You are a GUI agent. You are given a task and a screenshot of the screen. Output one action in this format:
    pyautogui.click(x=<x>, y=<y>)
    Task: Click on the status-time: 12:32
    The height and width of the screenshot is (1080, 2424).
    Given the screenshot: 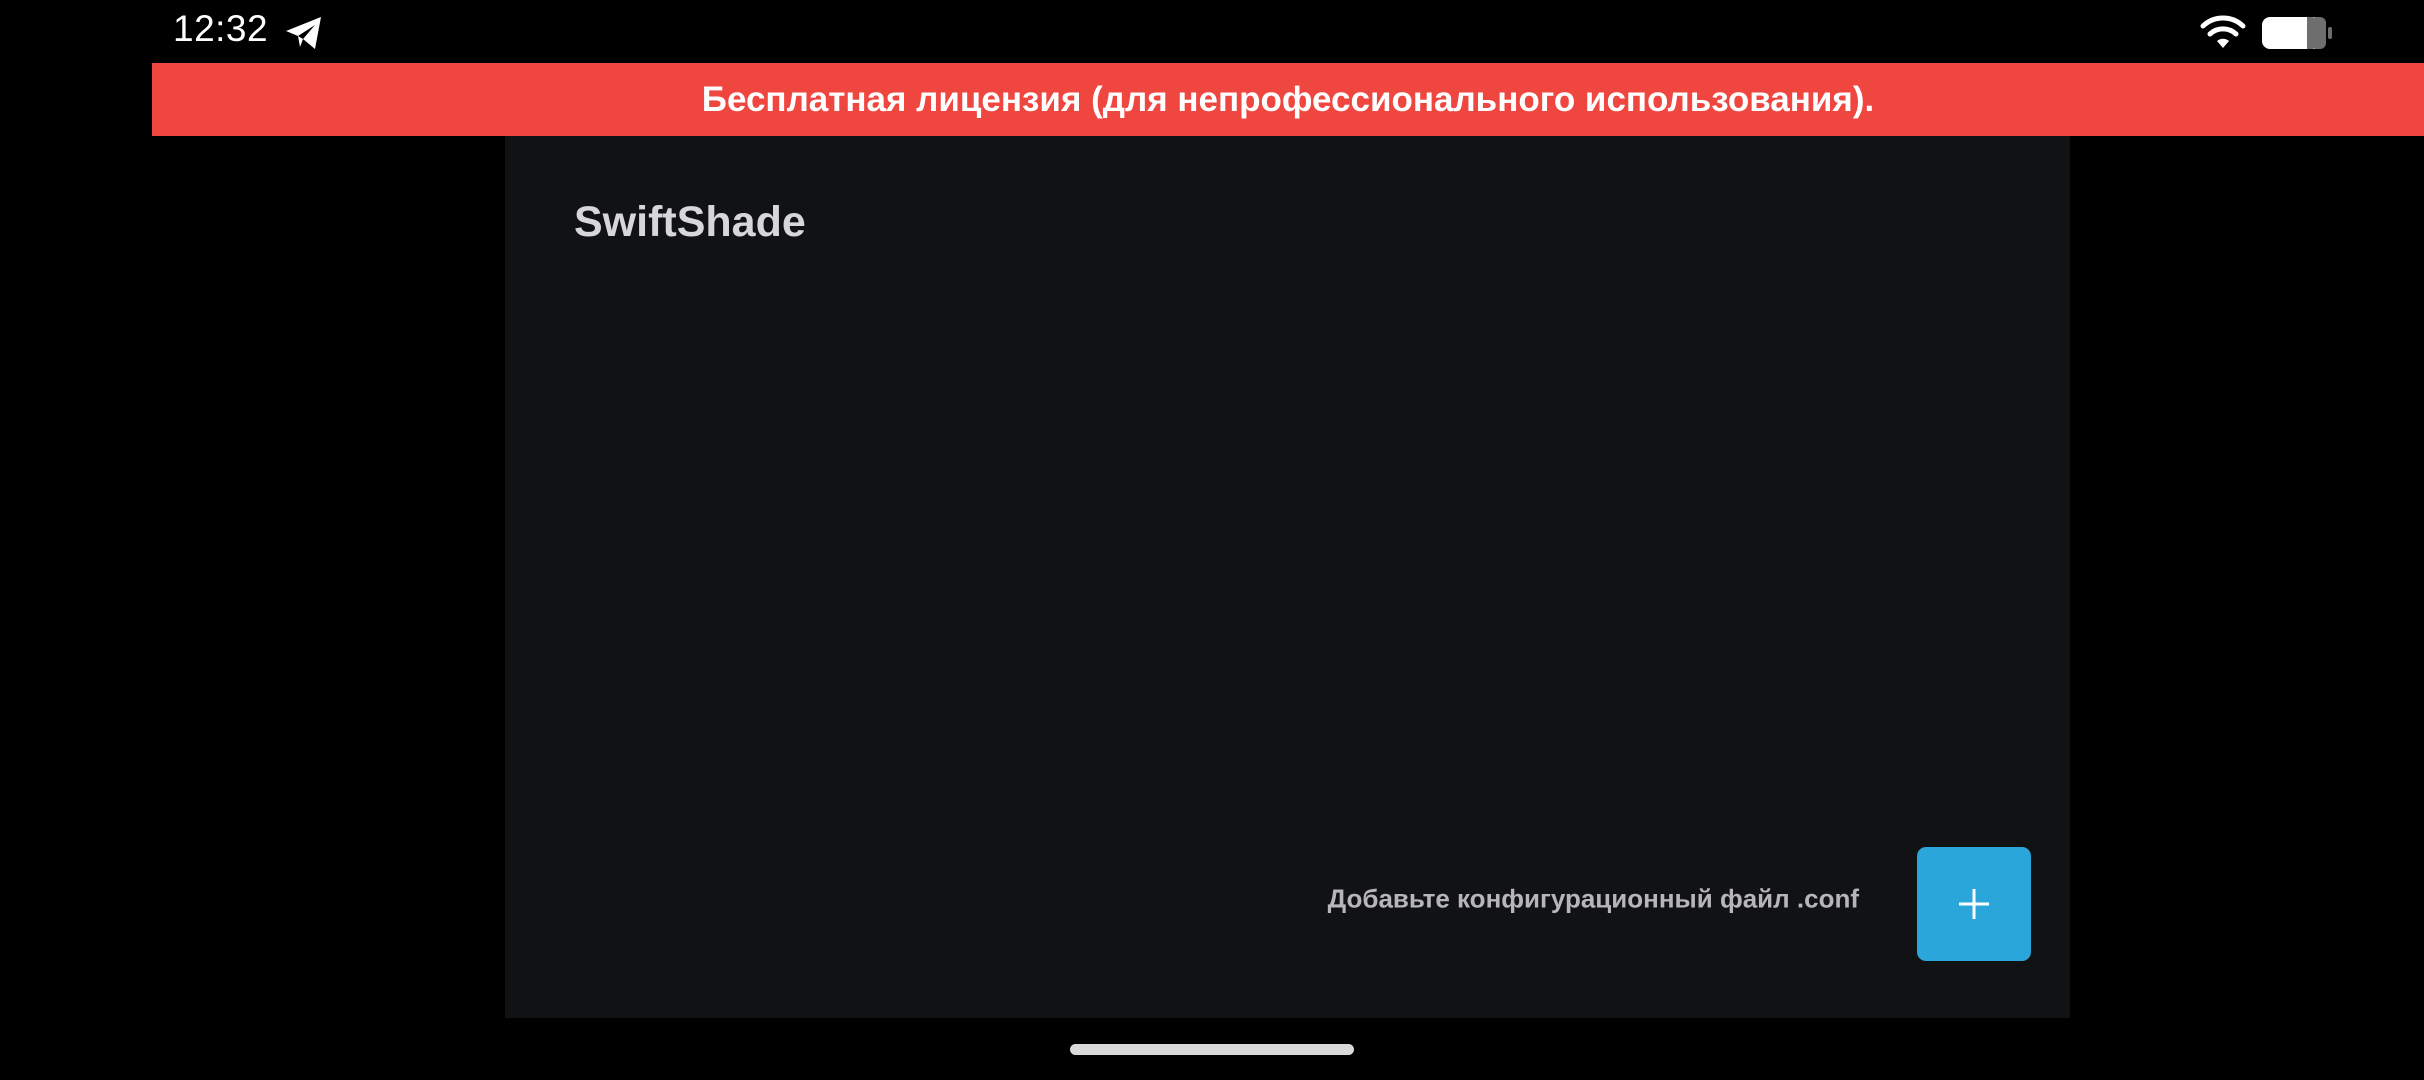 What is the action you would take?
    pyautogui.click(x=221, y=28)
    